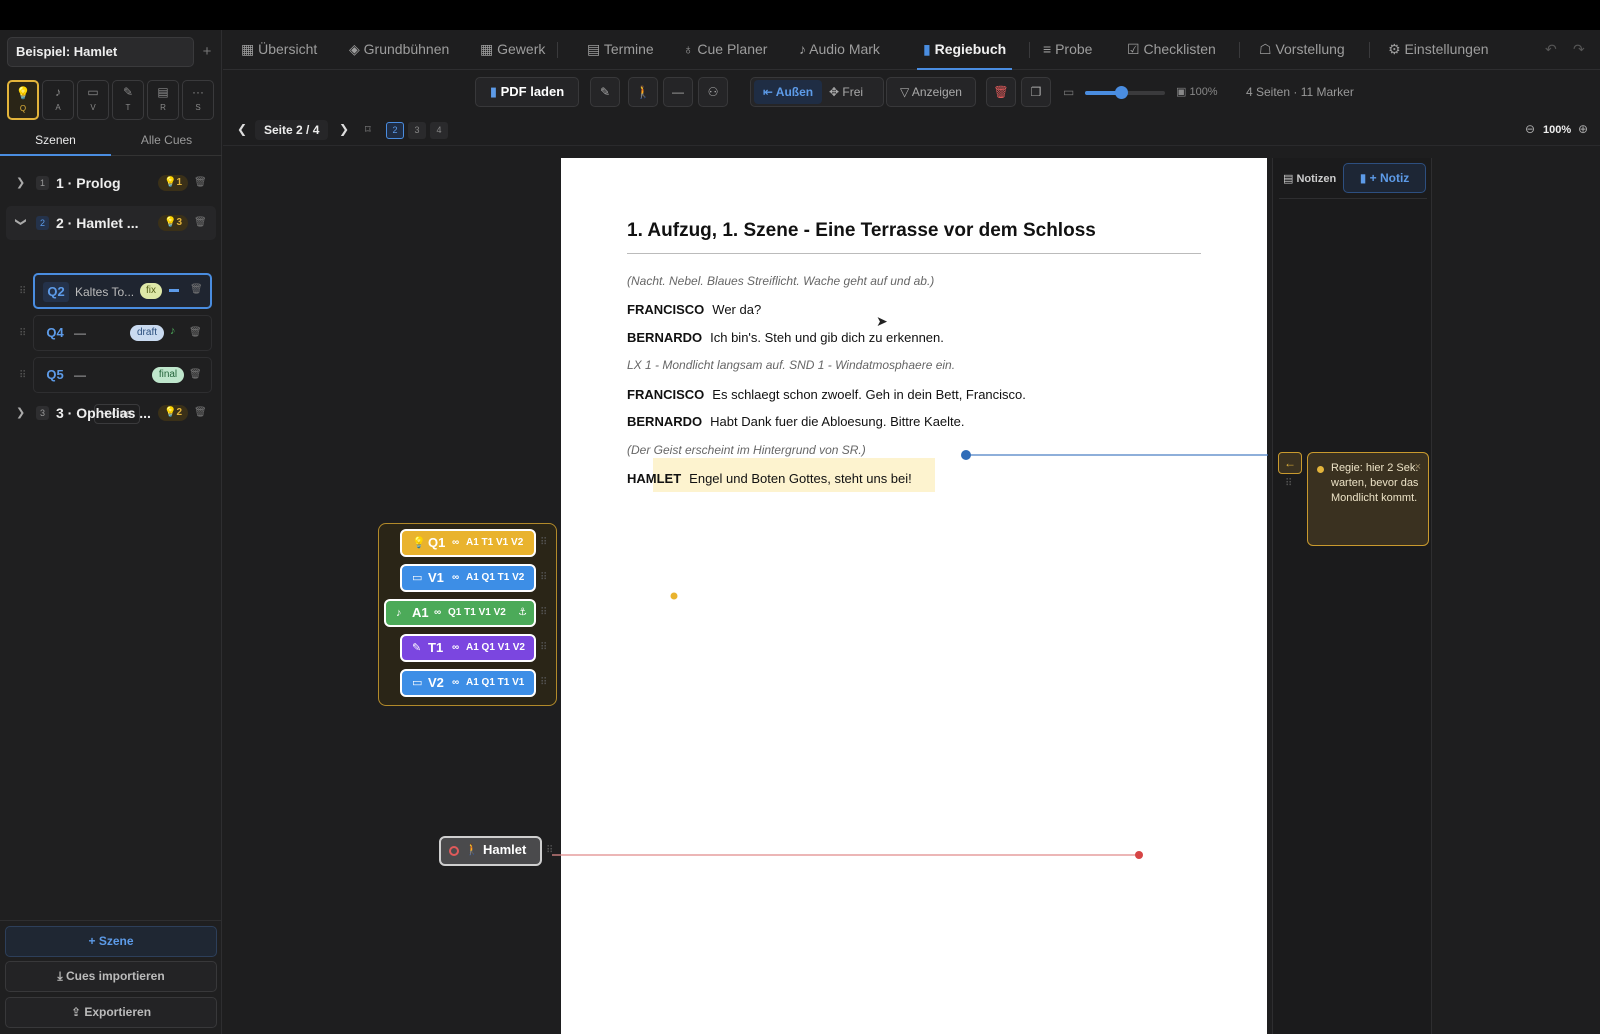  What do you see at coordinates (147, 333) in the screenshot?
I see `status-badge: draft` at bounding box center [147, 333].